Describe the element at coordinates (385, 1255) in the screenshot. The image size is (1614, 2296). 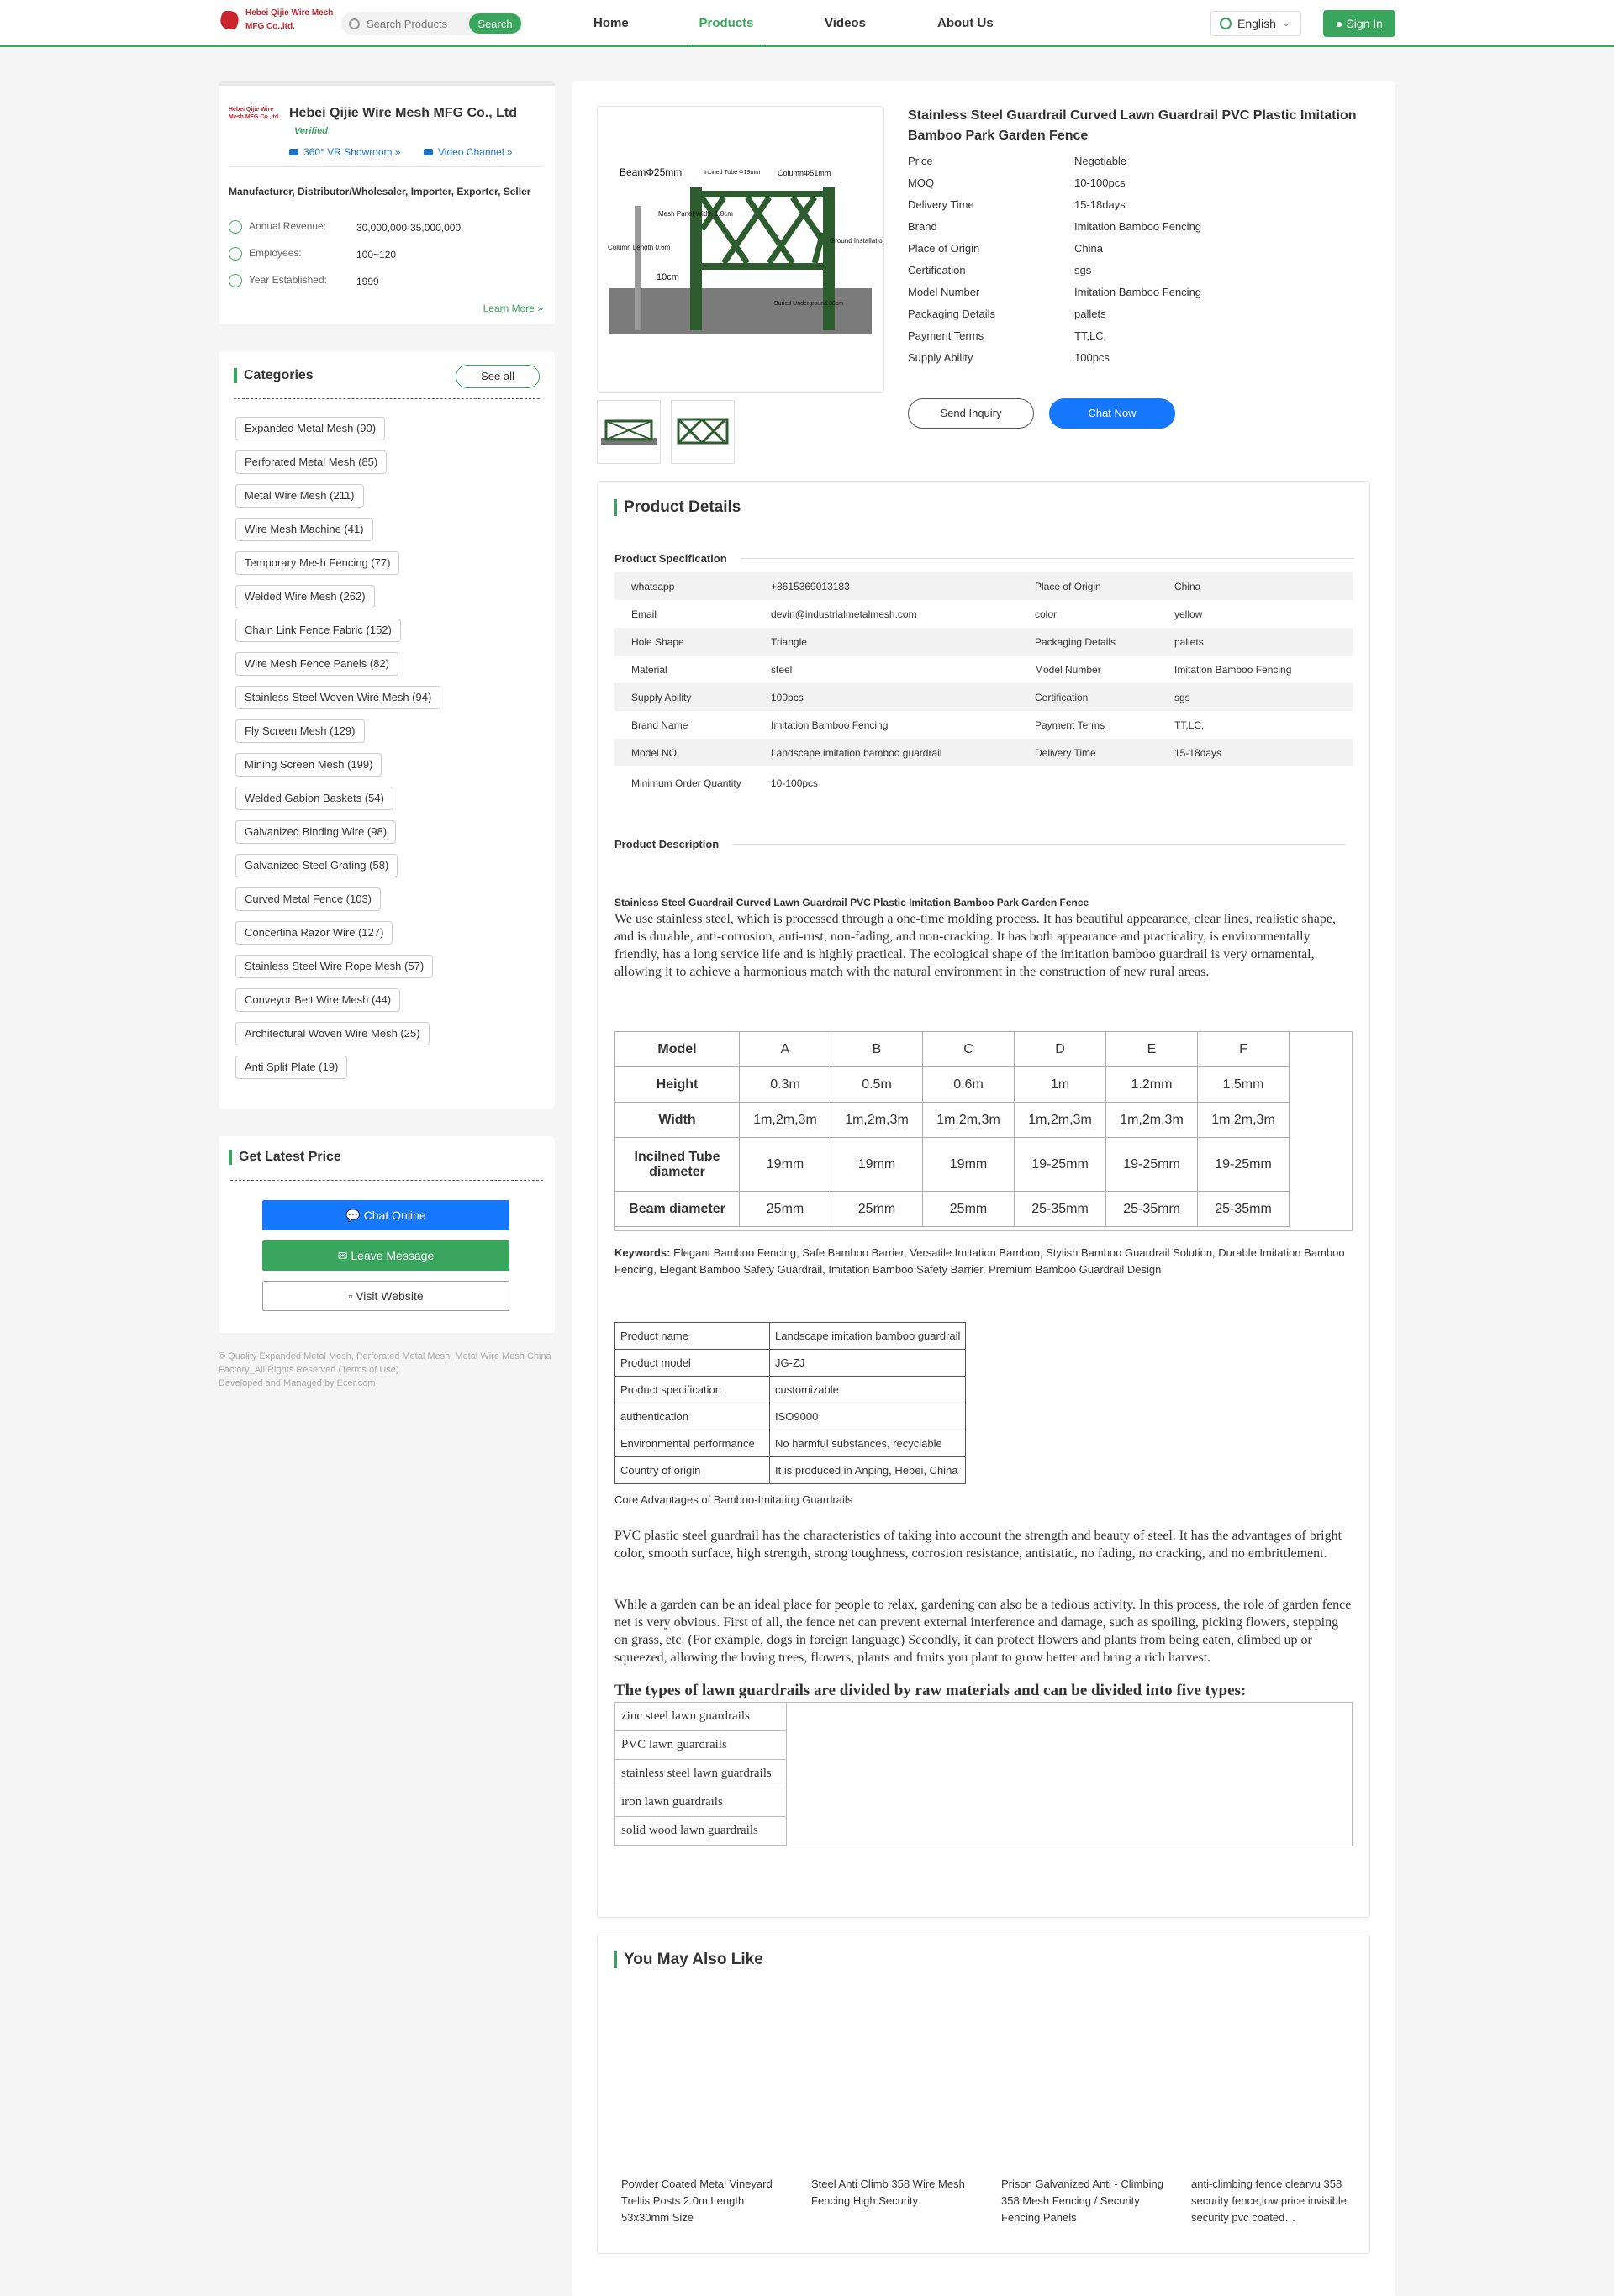
I see `leave-message-button: ✉ Leave Message` at that location.